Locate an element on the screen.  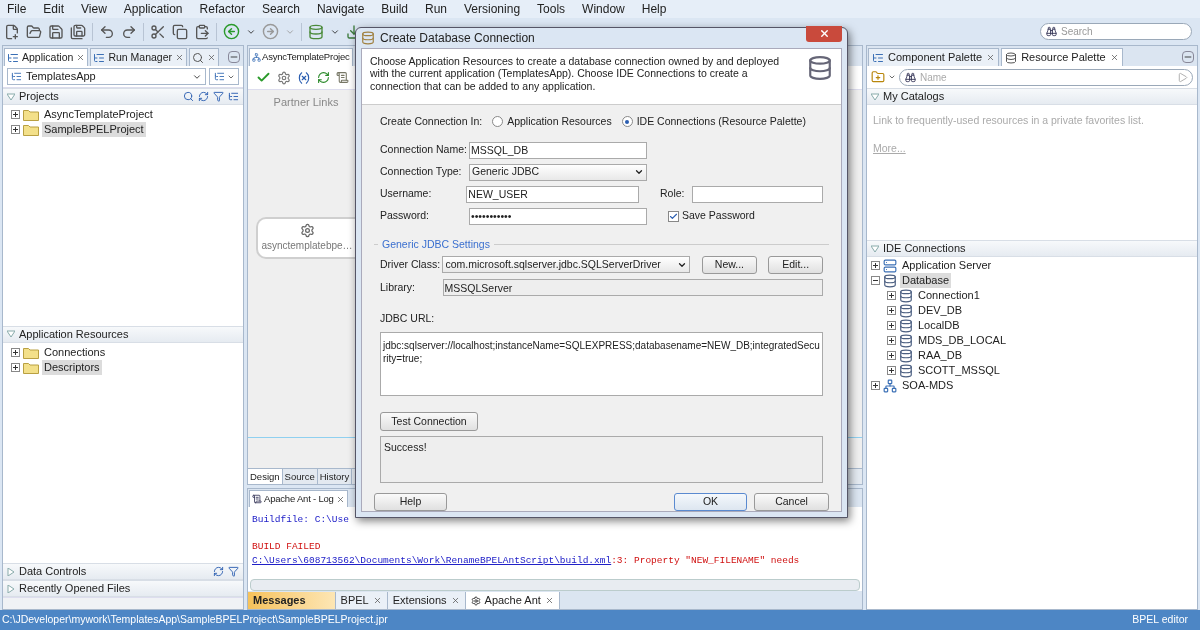
field-label: Driver Class: is located at coordinates (411, 264).